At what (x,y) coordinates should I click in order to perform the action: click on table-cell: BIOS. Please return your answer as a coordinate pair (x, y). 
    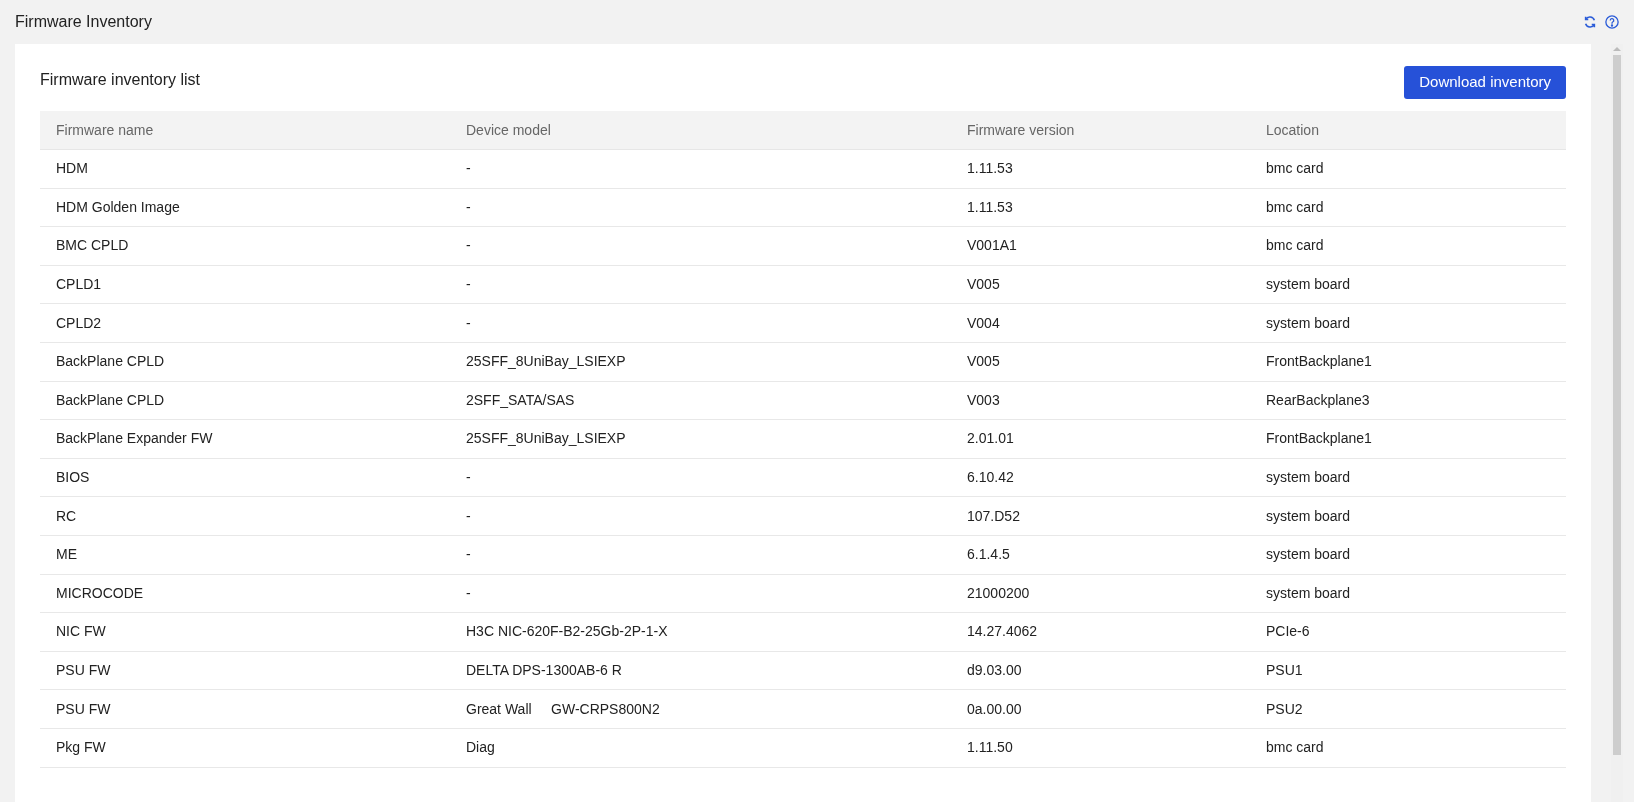
    Looking at the image, I should click on (73, 477).